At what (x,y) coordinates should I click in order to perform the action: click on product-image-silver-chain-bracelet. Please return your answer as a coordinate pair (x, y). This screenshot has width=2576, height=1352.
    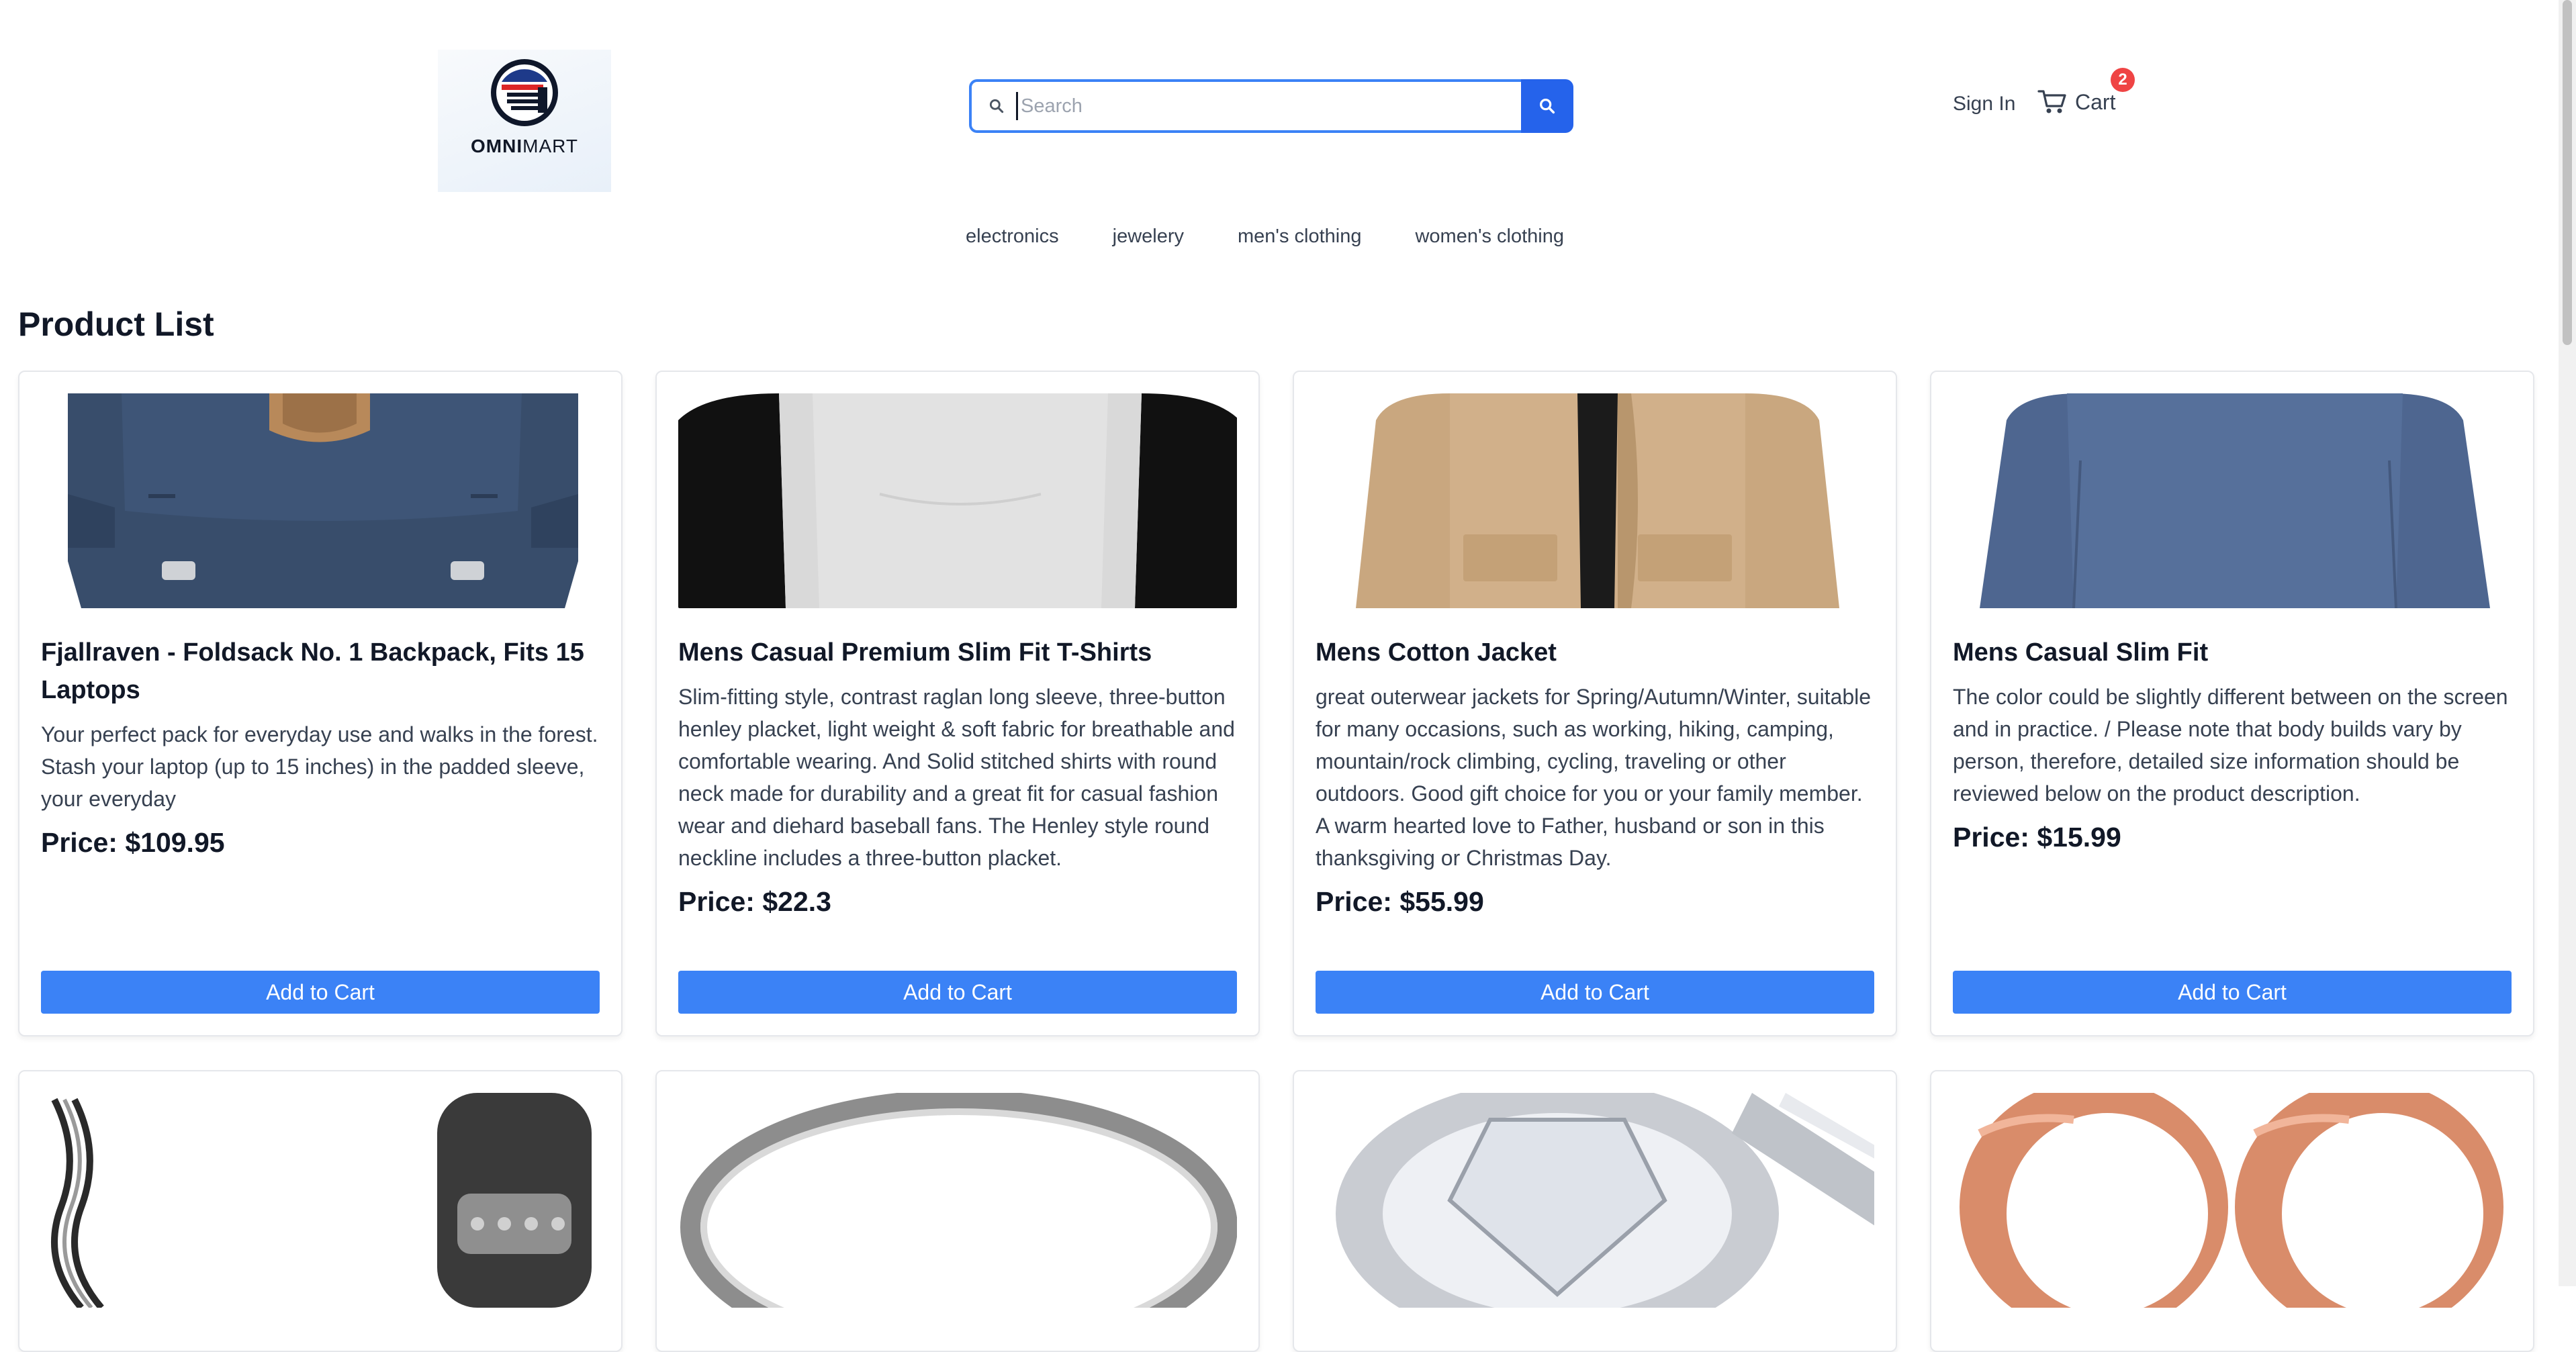
    Looking at the image, I should click on (320, 1200).